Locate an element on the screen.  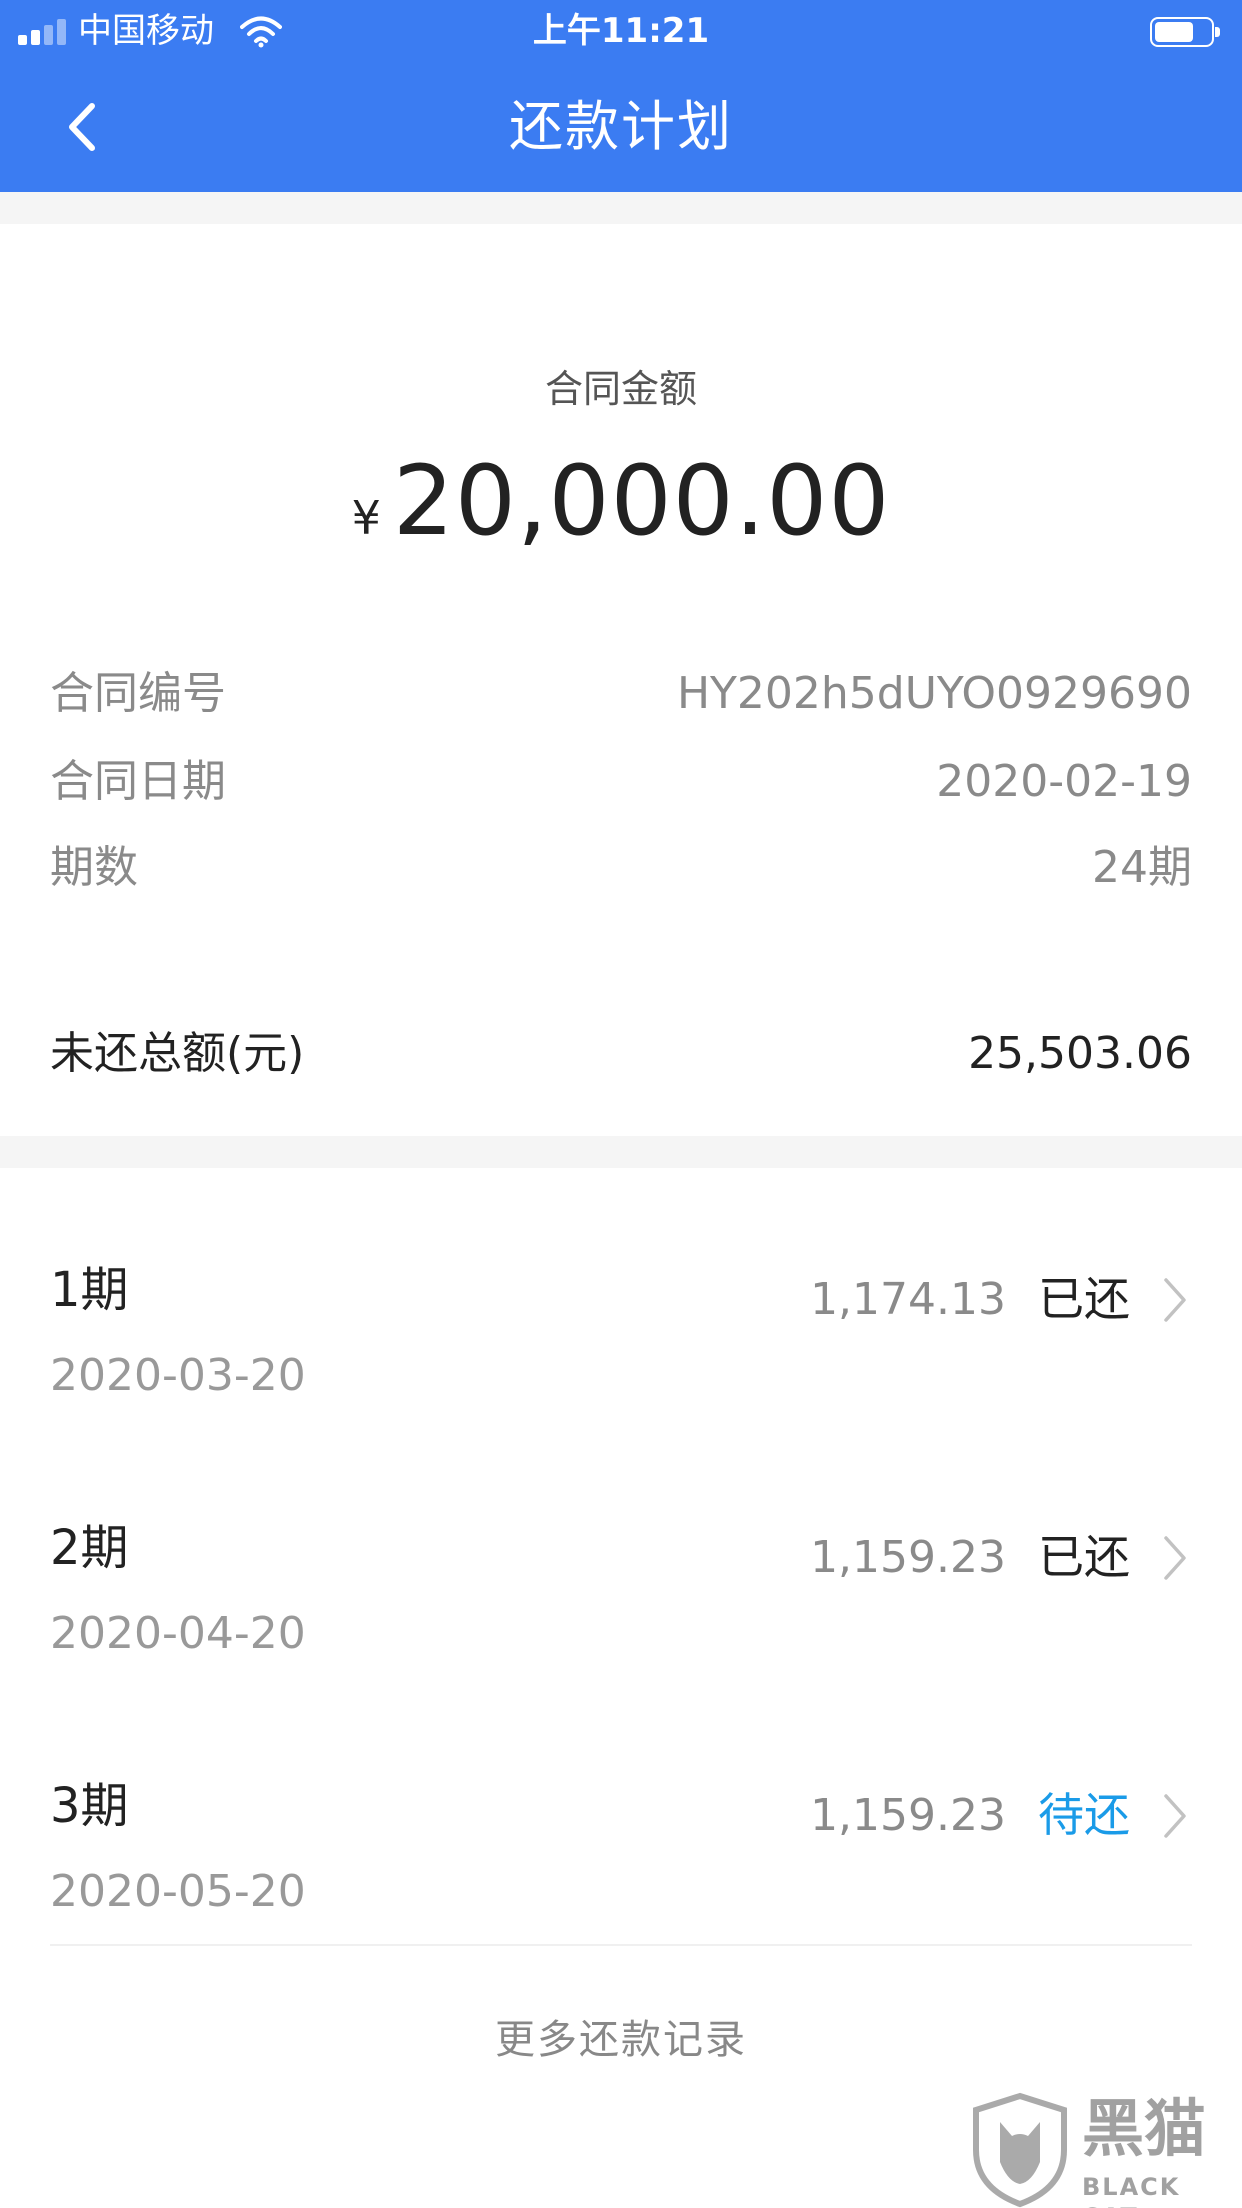
nav-bar: 还款计划 is located at coordinates (621, 127).